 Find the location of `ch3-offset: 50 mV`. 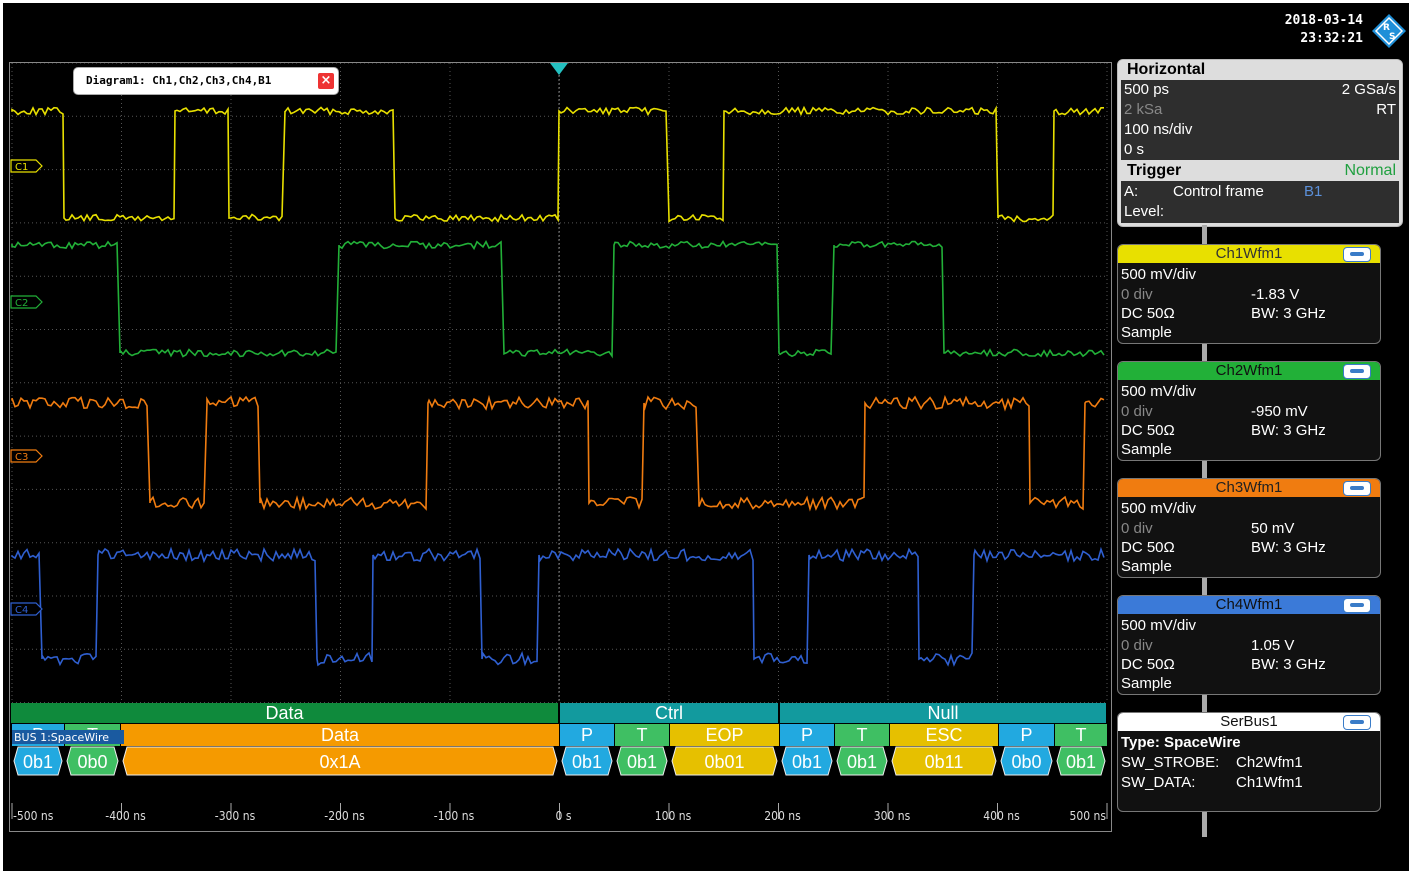

ch3-offset: 50 mV is located at coordinates (1273, 528).